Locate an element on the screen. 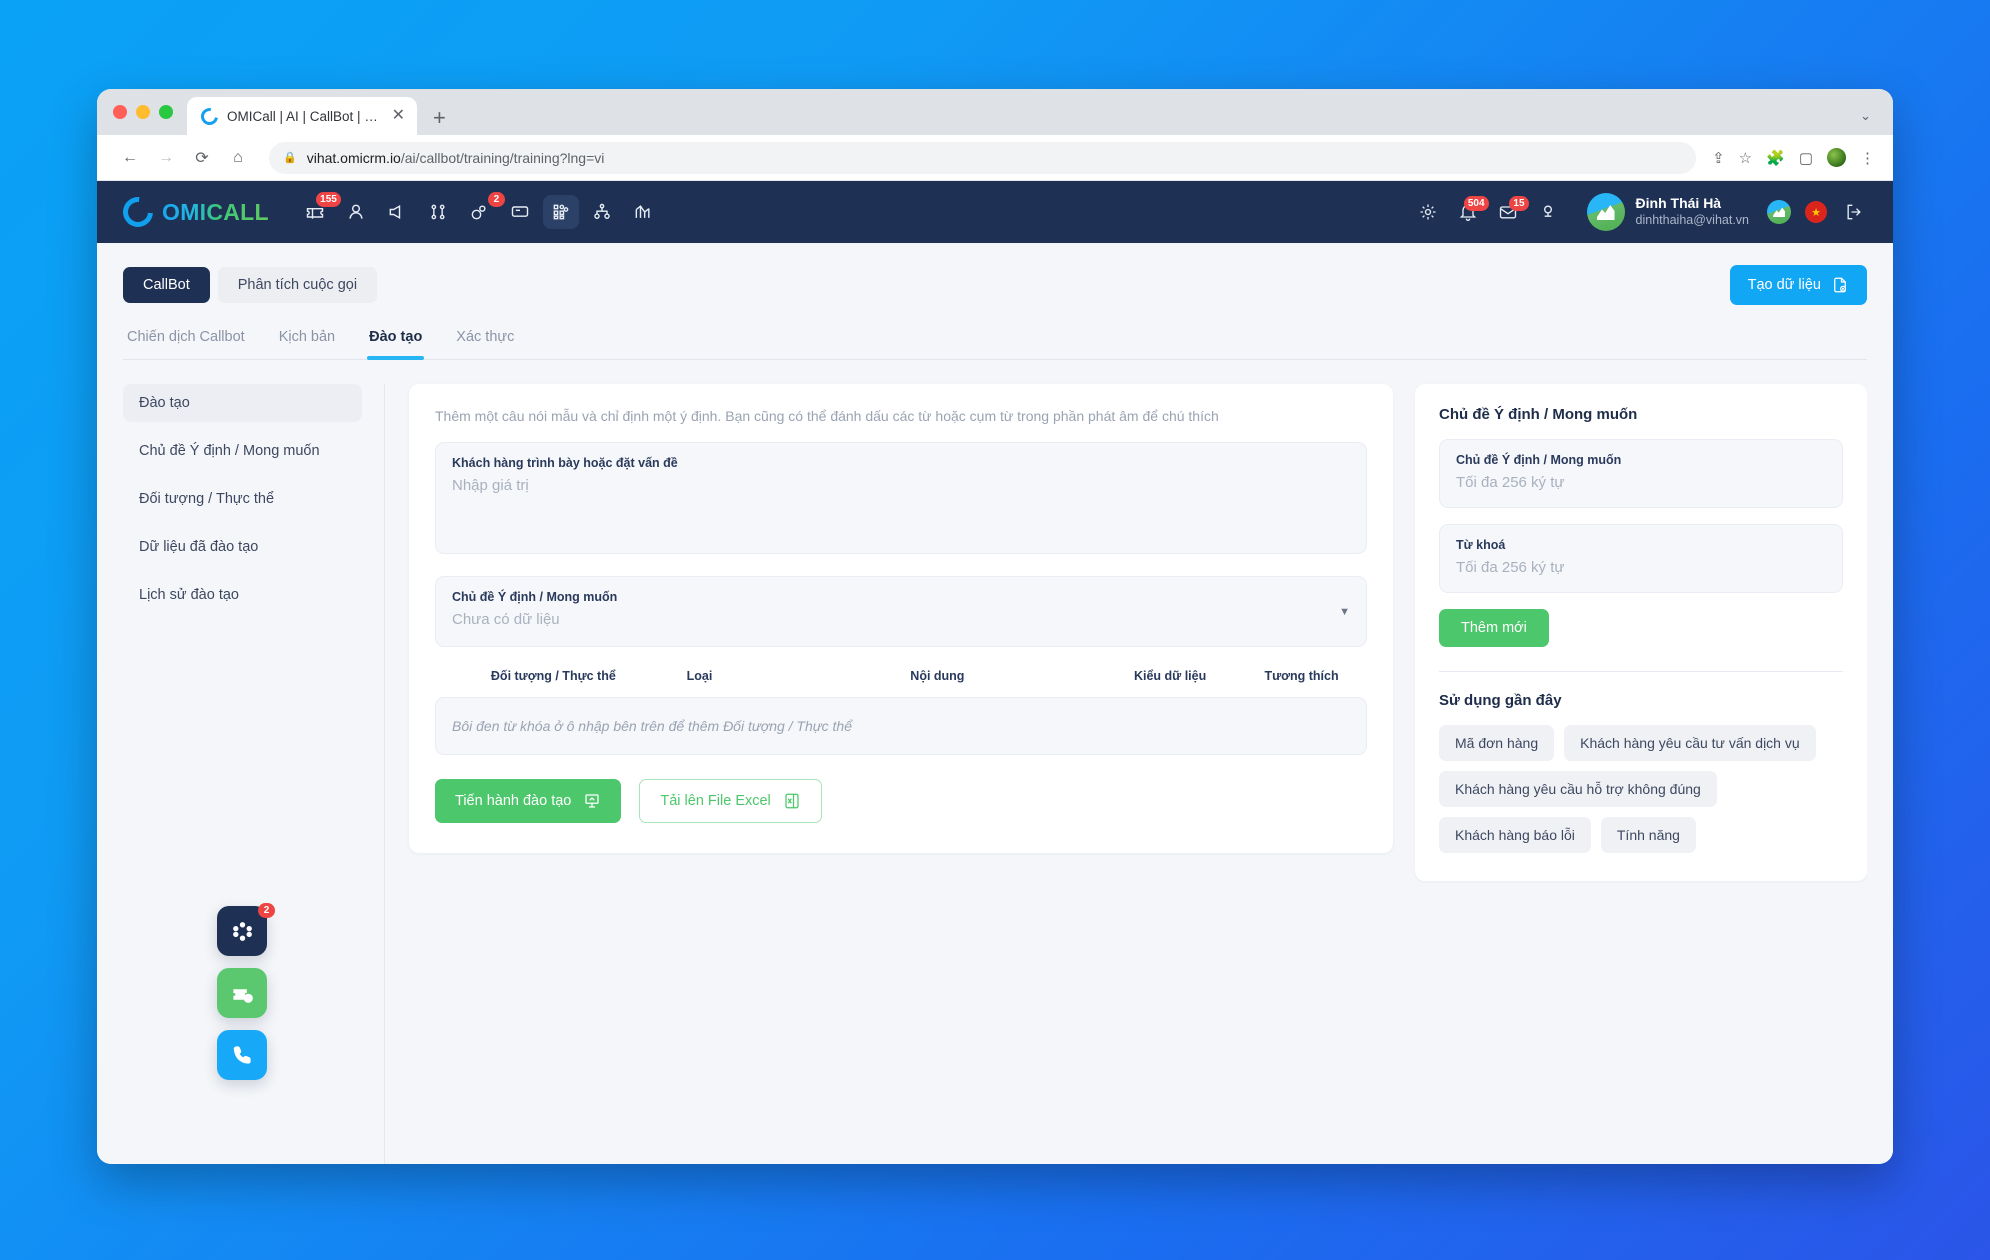 This screenshot has height=1260, width=1990. recent-tag: Mã đơn hàng is located at coordinates (1497, 743).